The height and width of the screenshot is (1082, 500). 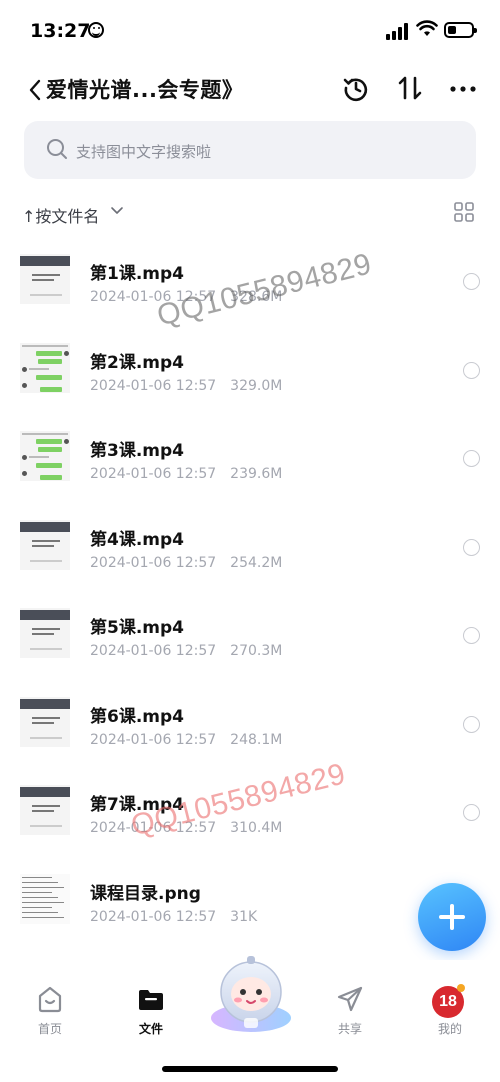 What do you see at coordinates (460, 30) in the screenshot?
I see `battery-icon` at bounding box center [460, 30].